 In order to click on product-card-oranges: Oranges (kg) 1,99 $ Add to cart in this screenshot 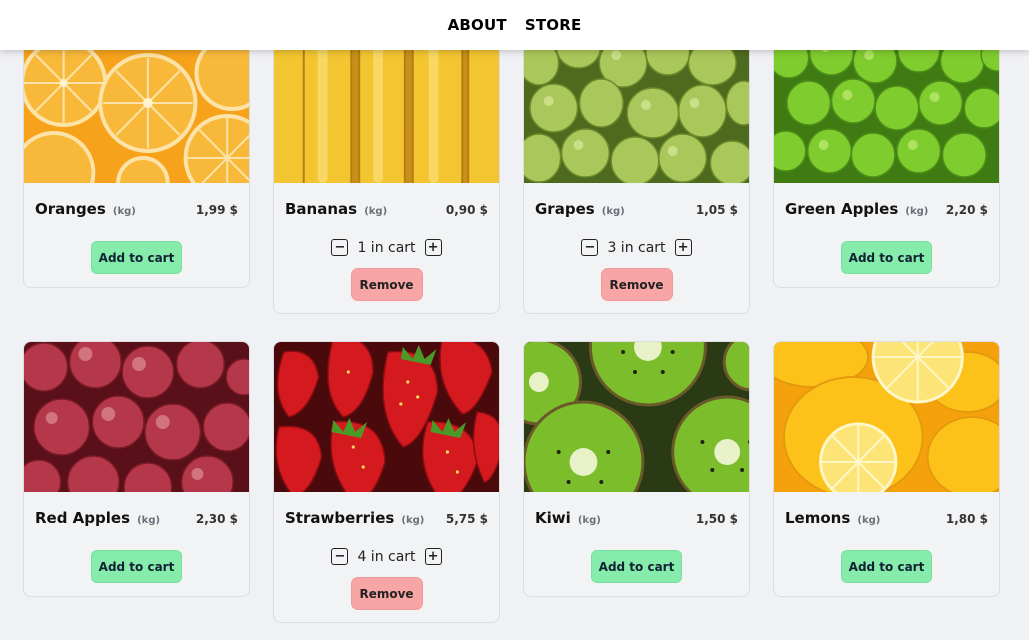, I will do `click(136, 160)`.